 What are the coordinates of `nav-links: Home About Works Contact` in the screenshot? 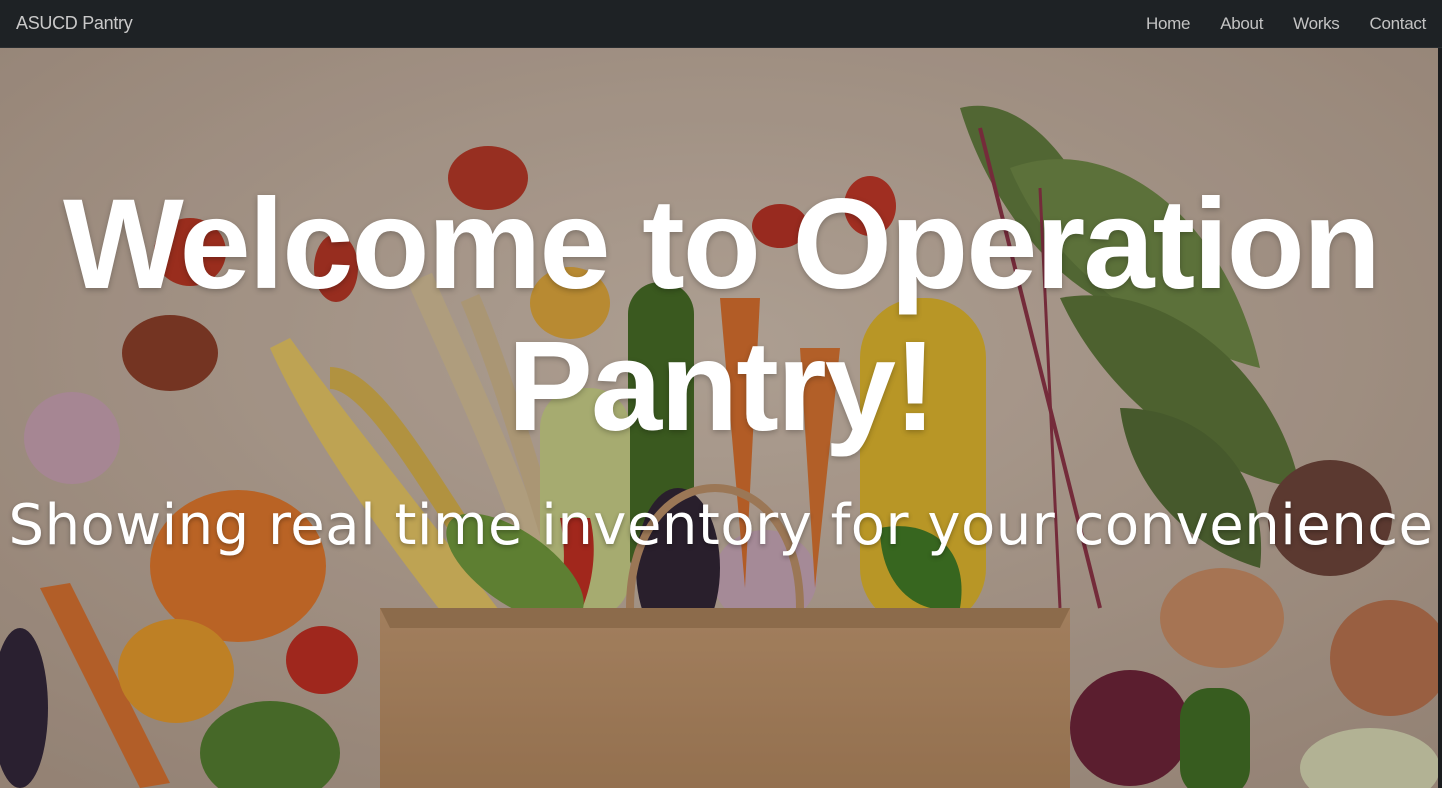 It's located at (1286, 24).